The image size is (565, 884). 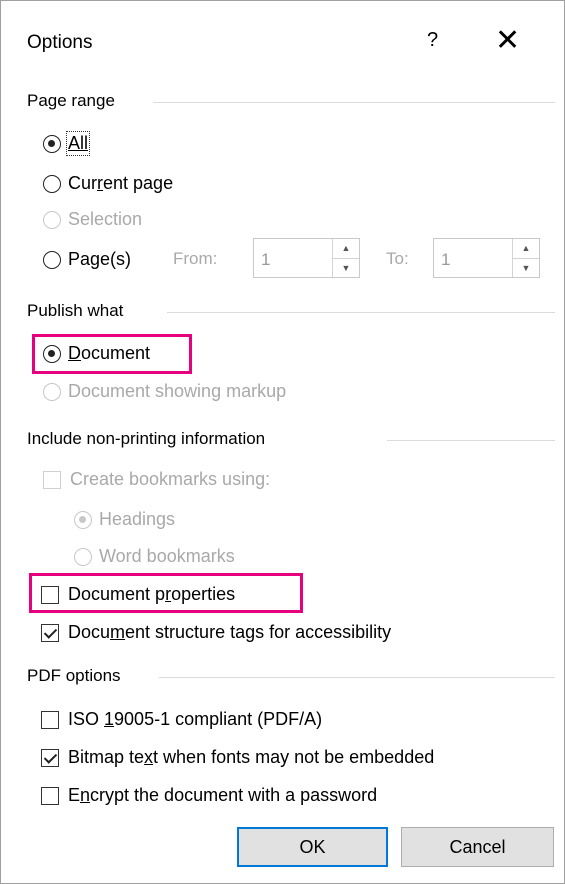 What do you see at coordinates (170, 479) in the screenshot?
I see `create-bookmarks-label: Create bookmarks using:` at bounding box center [170, 479].